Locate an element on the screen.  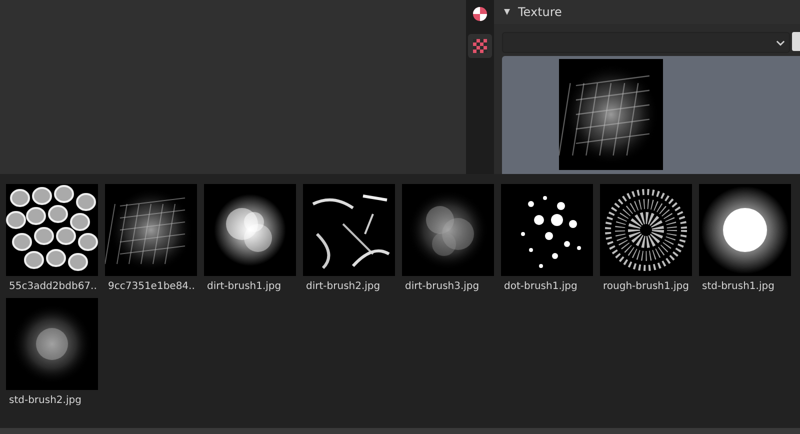
texture-name: dirt-brush2.jpg is located at coordinates (343, 287).